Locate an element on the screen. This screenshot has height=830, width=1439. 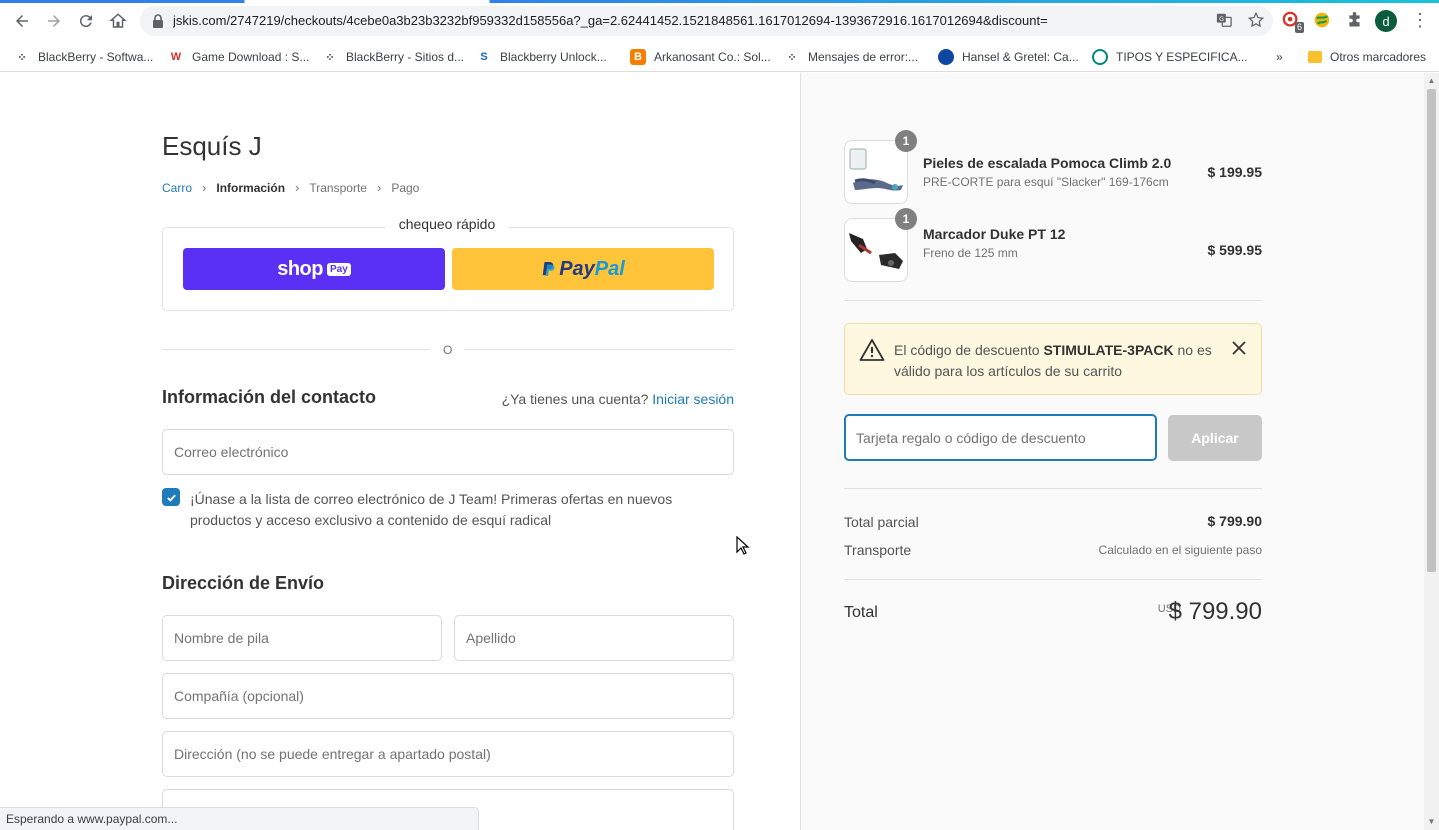
breadcrumb-payment: Pago is located at coordinates (405, 187).